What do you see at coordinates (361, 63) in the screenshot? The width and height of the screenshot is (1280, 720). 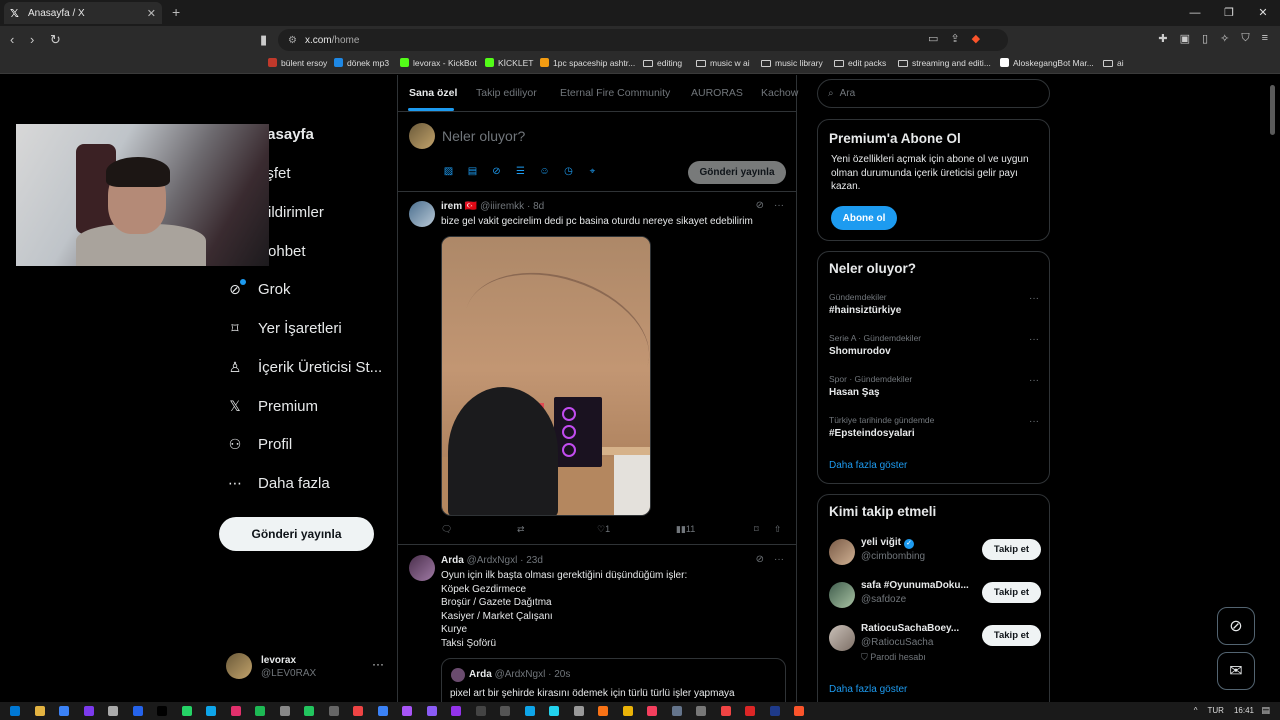 I see `bookmark-item: dönek mp3` at bounding box center [361, 63].